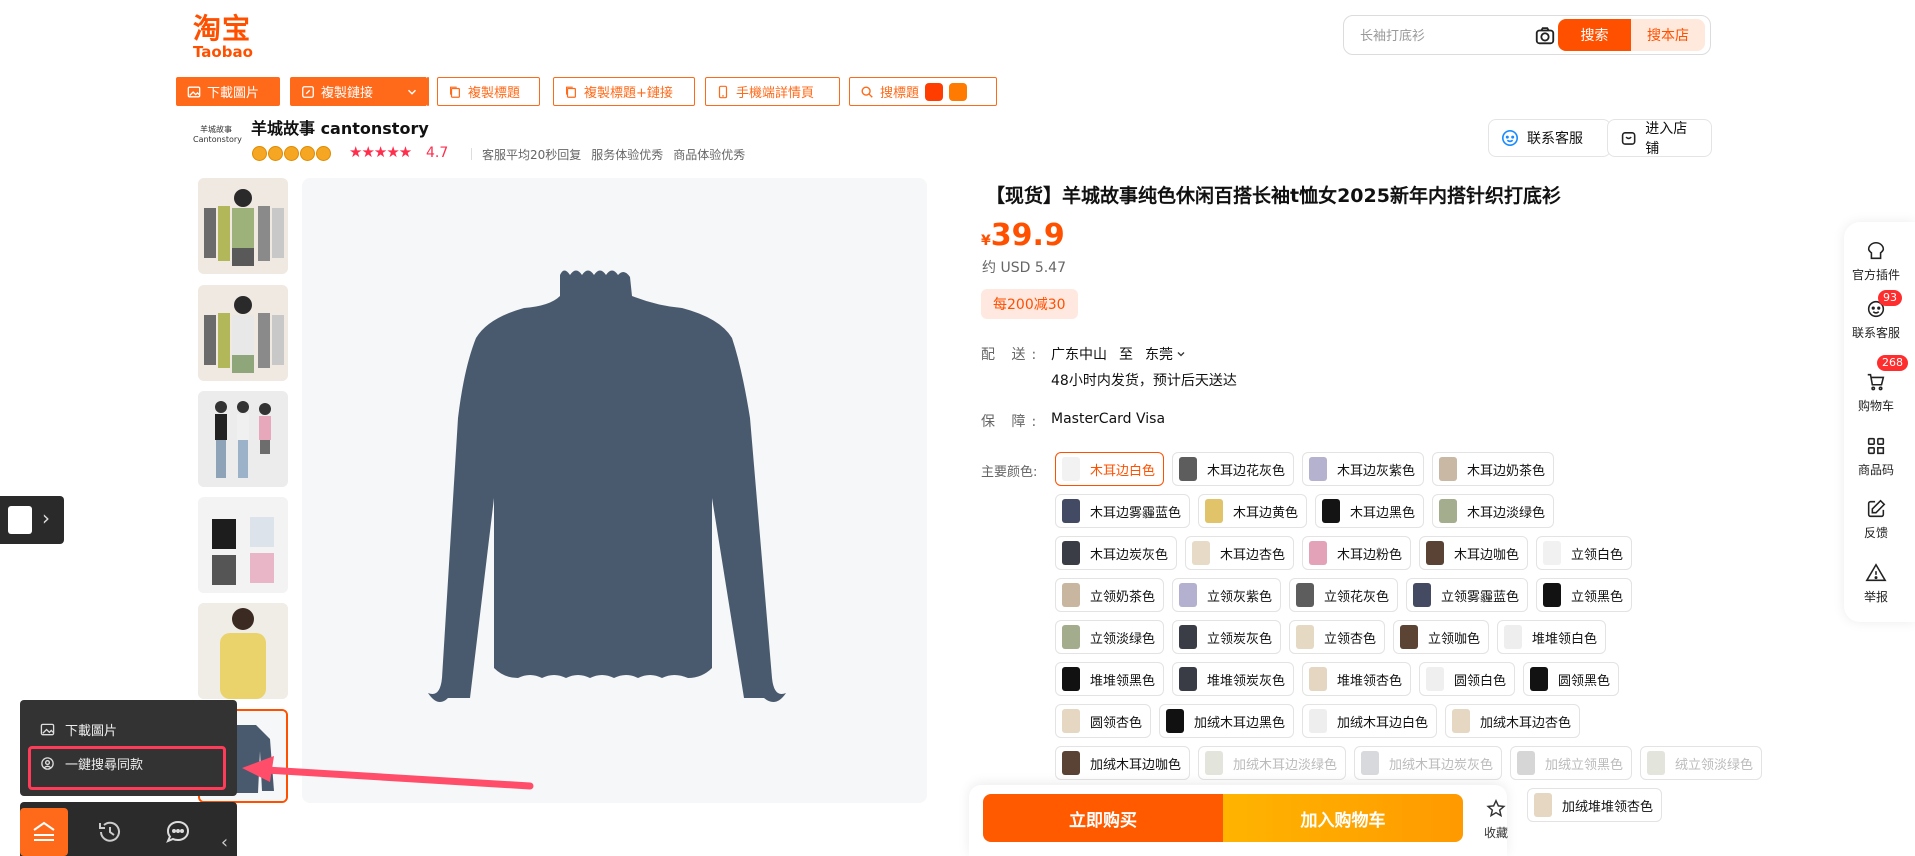  Describe the element at coordinates (347, 93) in the screenshot. I see `copy-link-label: 複製鏈接` at that location.